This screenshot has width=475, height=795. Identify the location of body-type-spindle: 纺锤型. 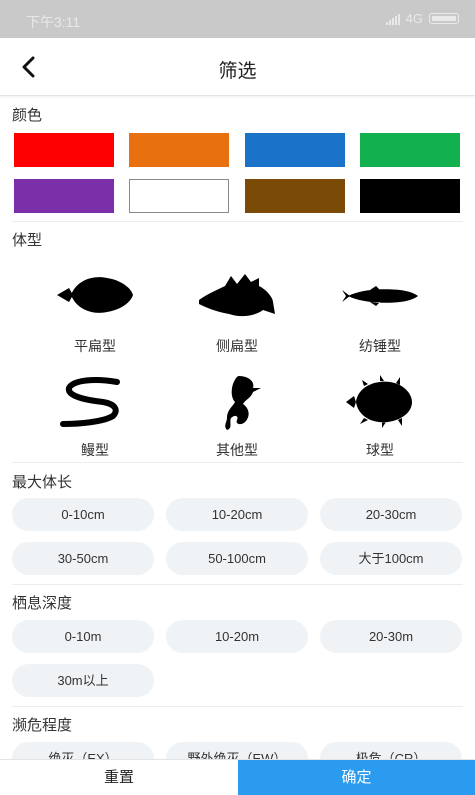
(380, 314).